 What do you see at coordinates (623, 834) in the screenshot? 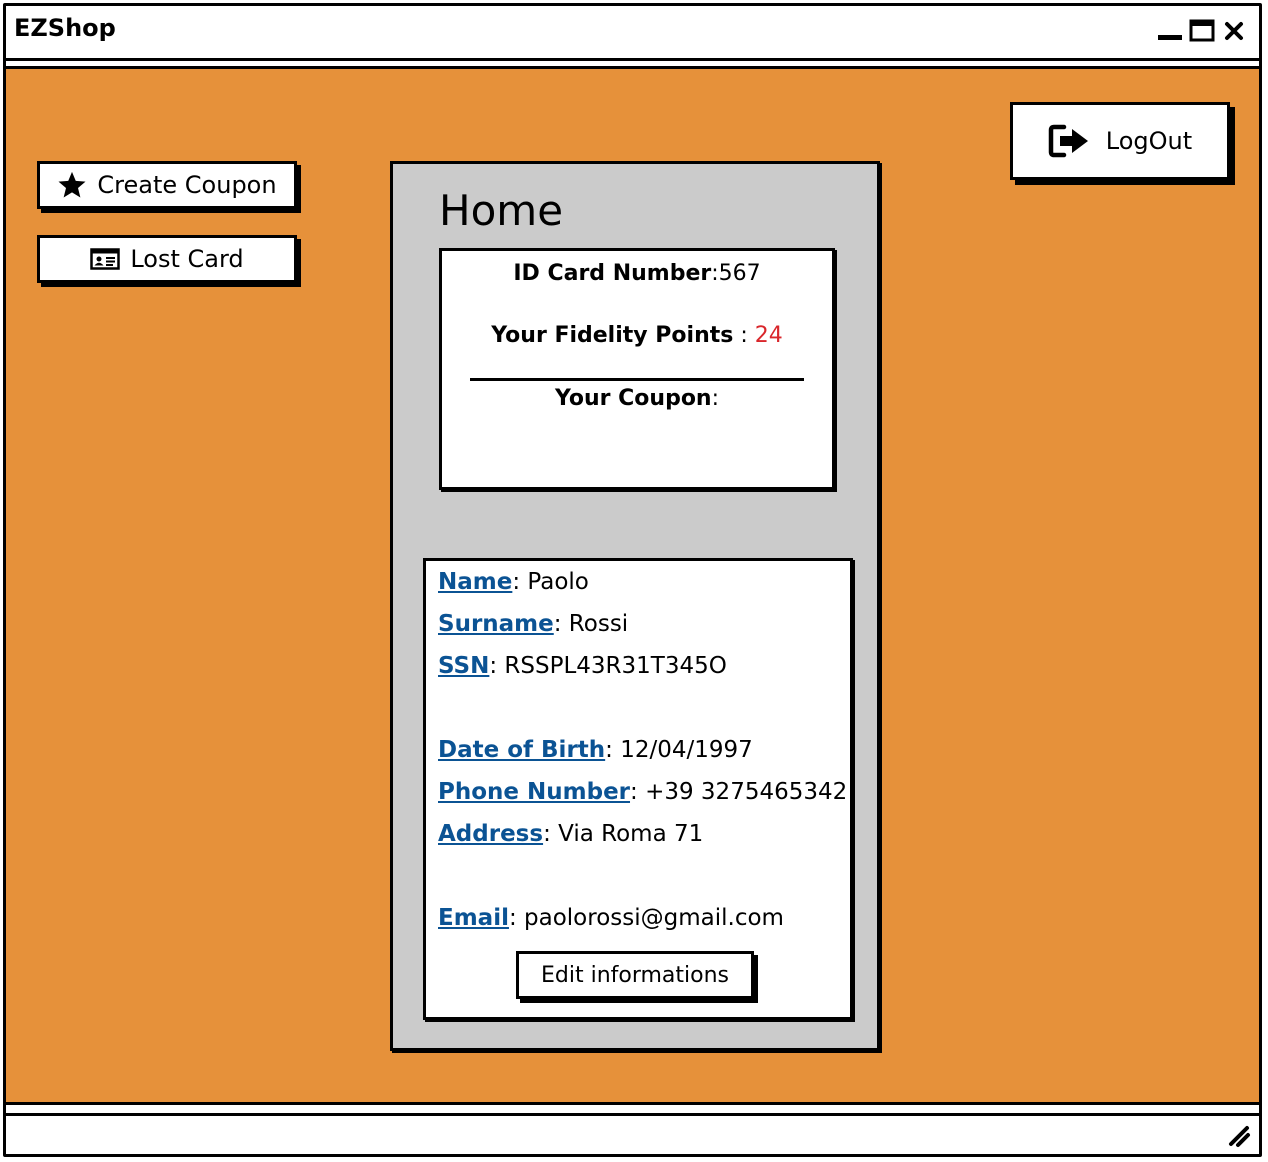
I see `address-value: : Via Roma 71` at bounding box center [623, 834].